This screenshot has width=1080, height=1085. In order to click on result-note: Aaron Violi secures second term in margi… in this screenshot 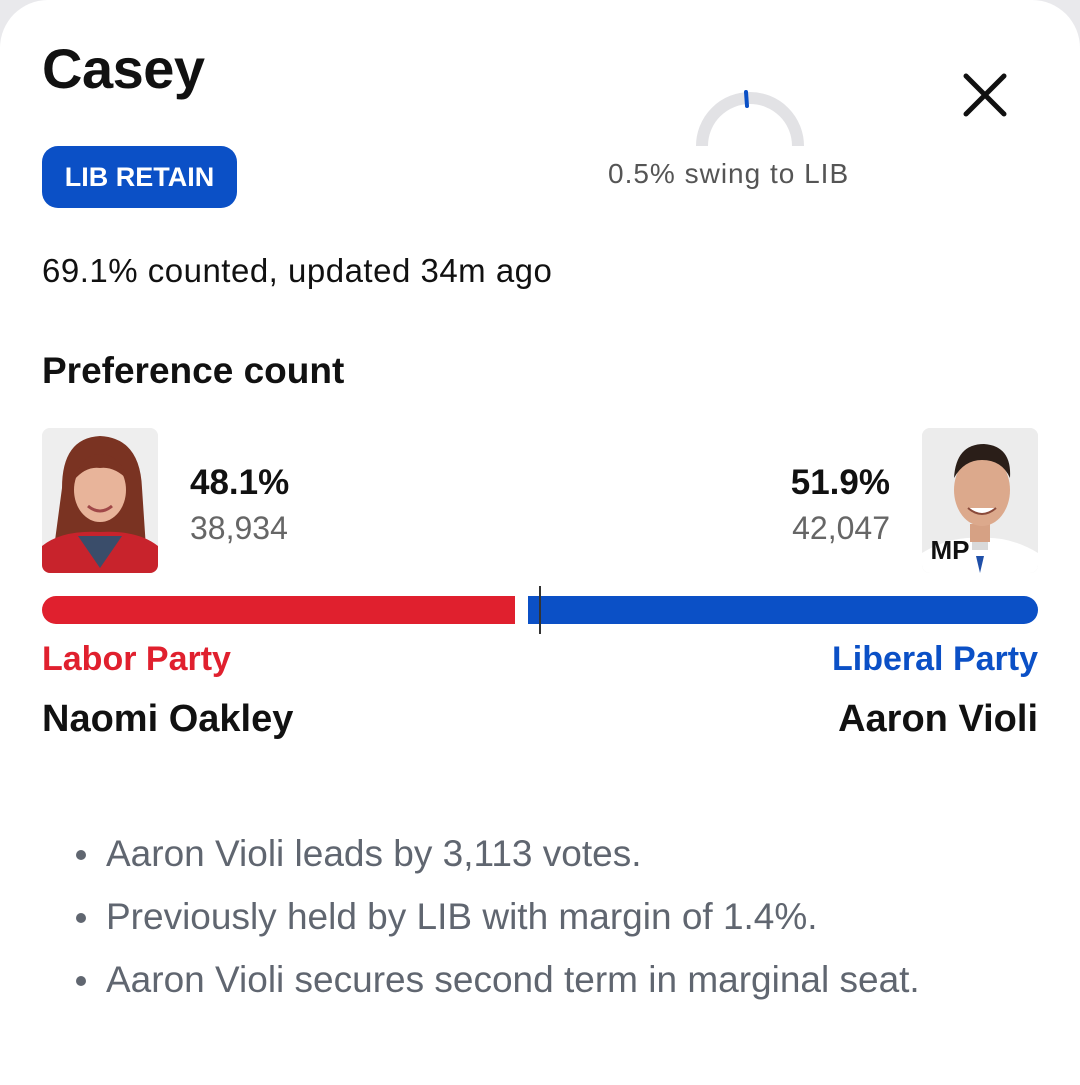, I will do `click(556, 979)`.